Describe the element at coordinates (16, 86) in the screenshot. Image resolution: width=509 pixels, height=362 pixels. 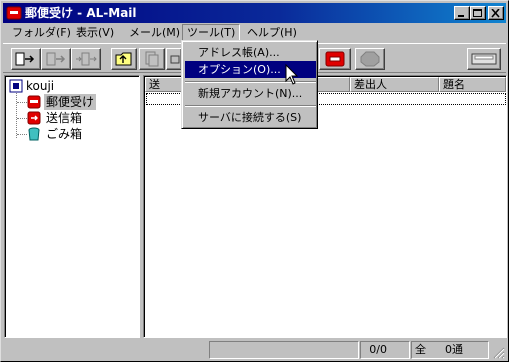
I see `account-icon` at that location.